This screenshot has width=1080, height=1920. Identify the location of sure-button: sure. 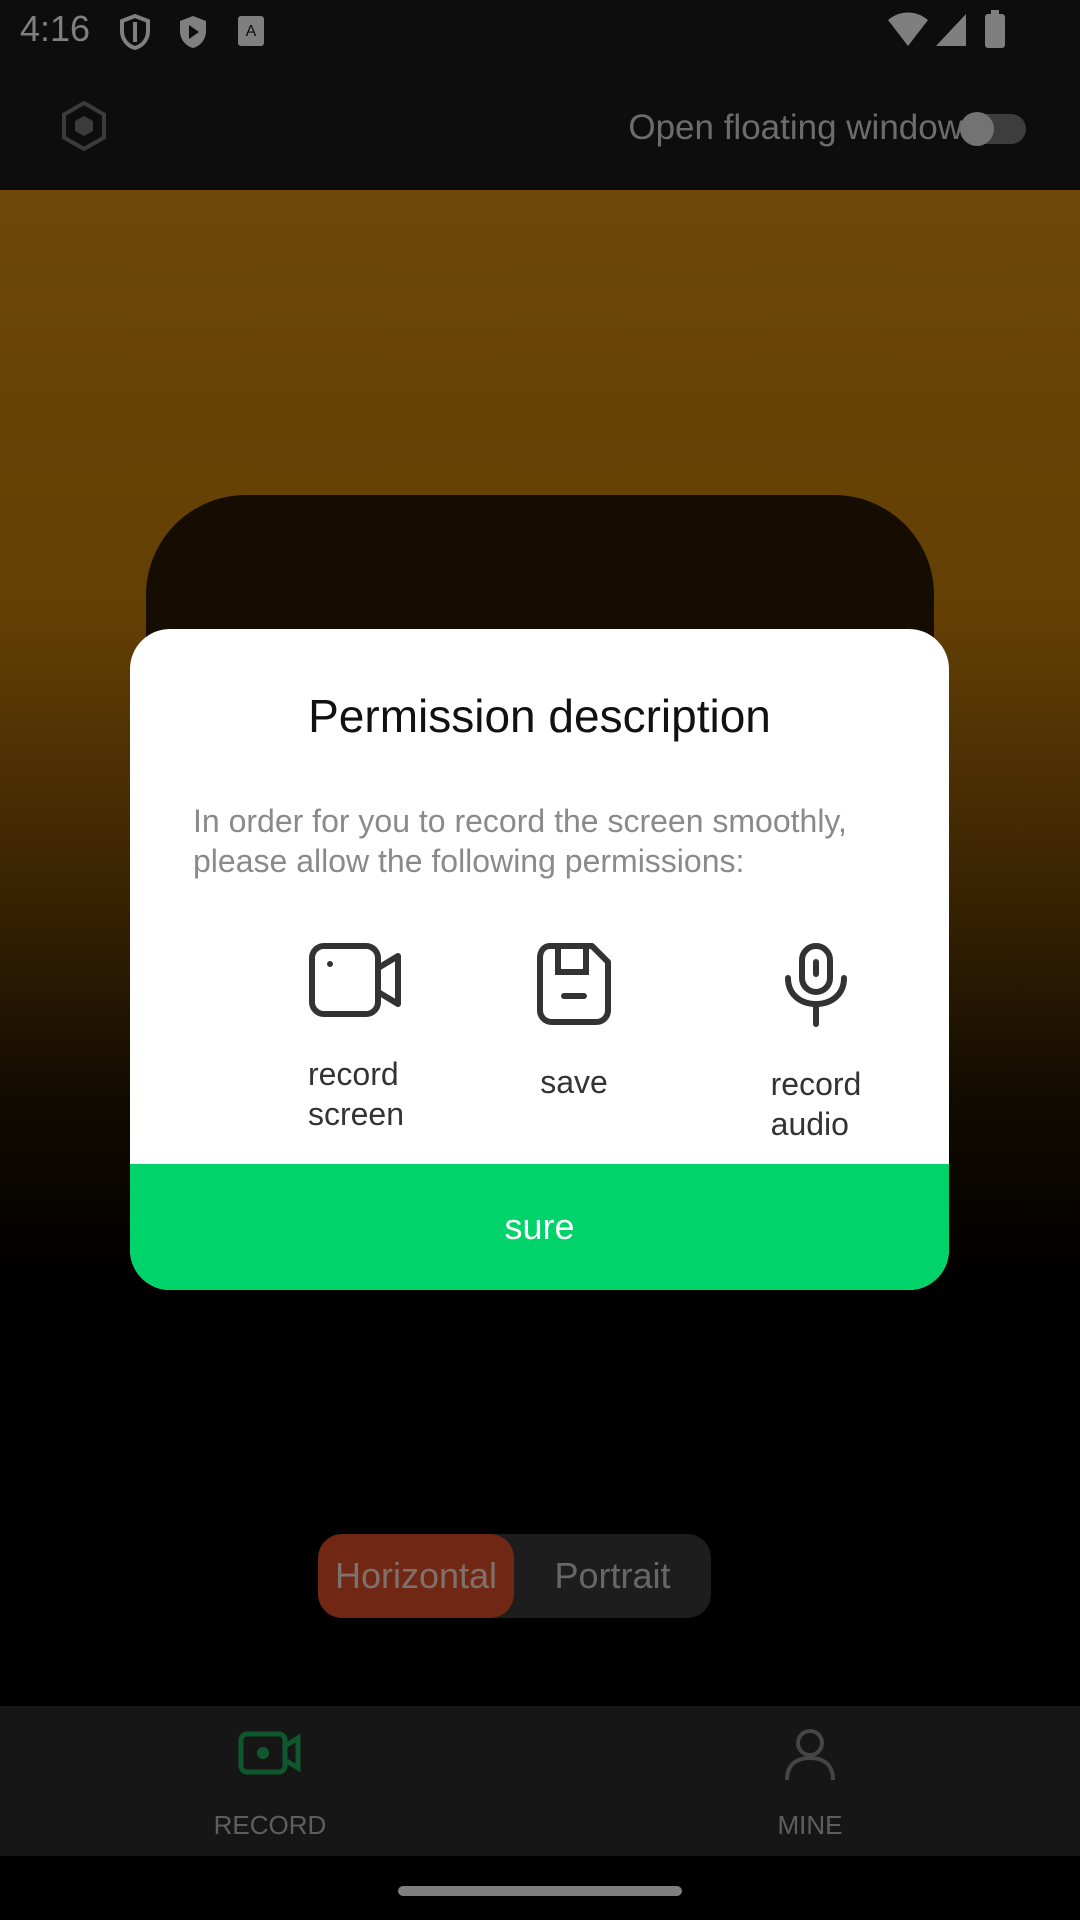
(539, 1227).